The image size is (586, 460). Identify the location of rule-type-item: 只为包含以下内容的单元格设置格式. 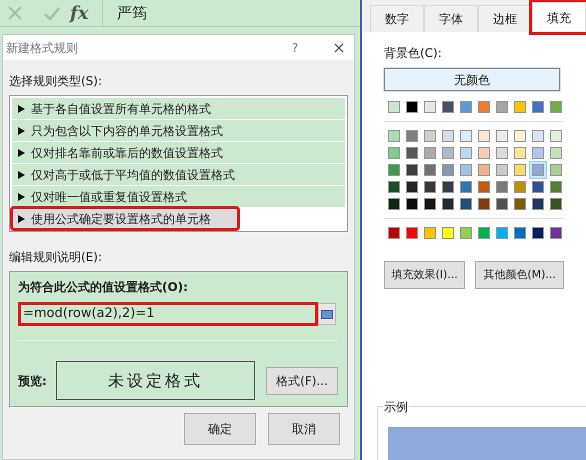
(178, 130).